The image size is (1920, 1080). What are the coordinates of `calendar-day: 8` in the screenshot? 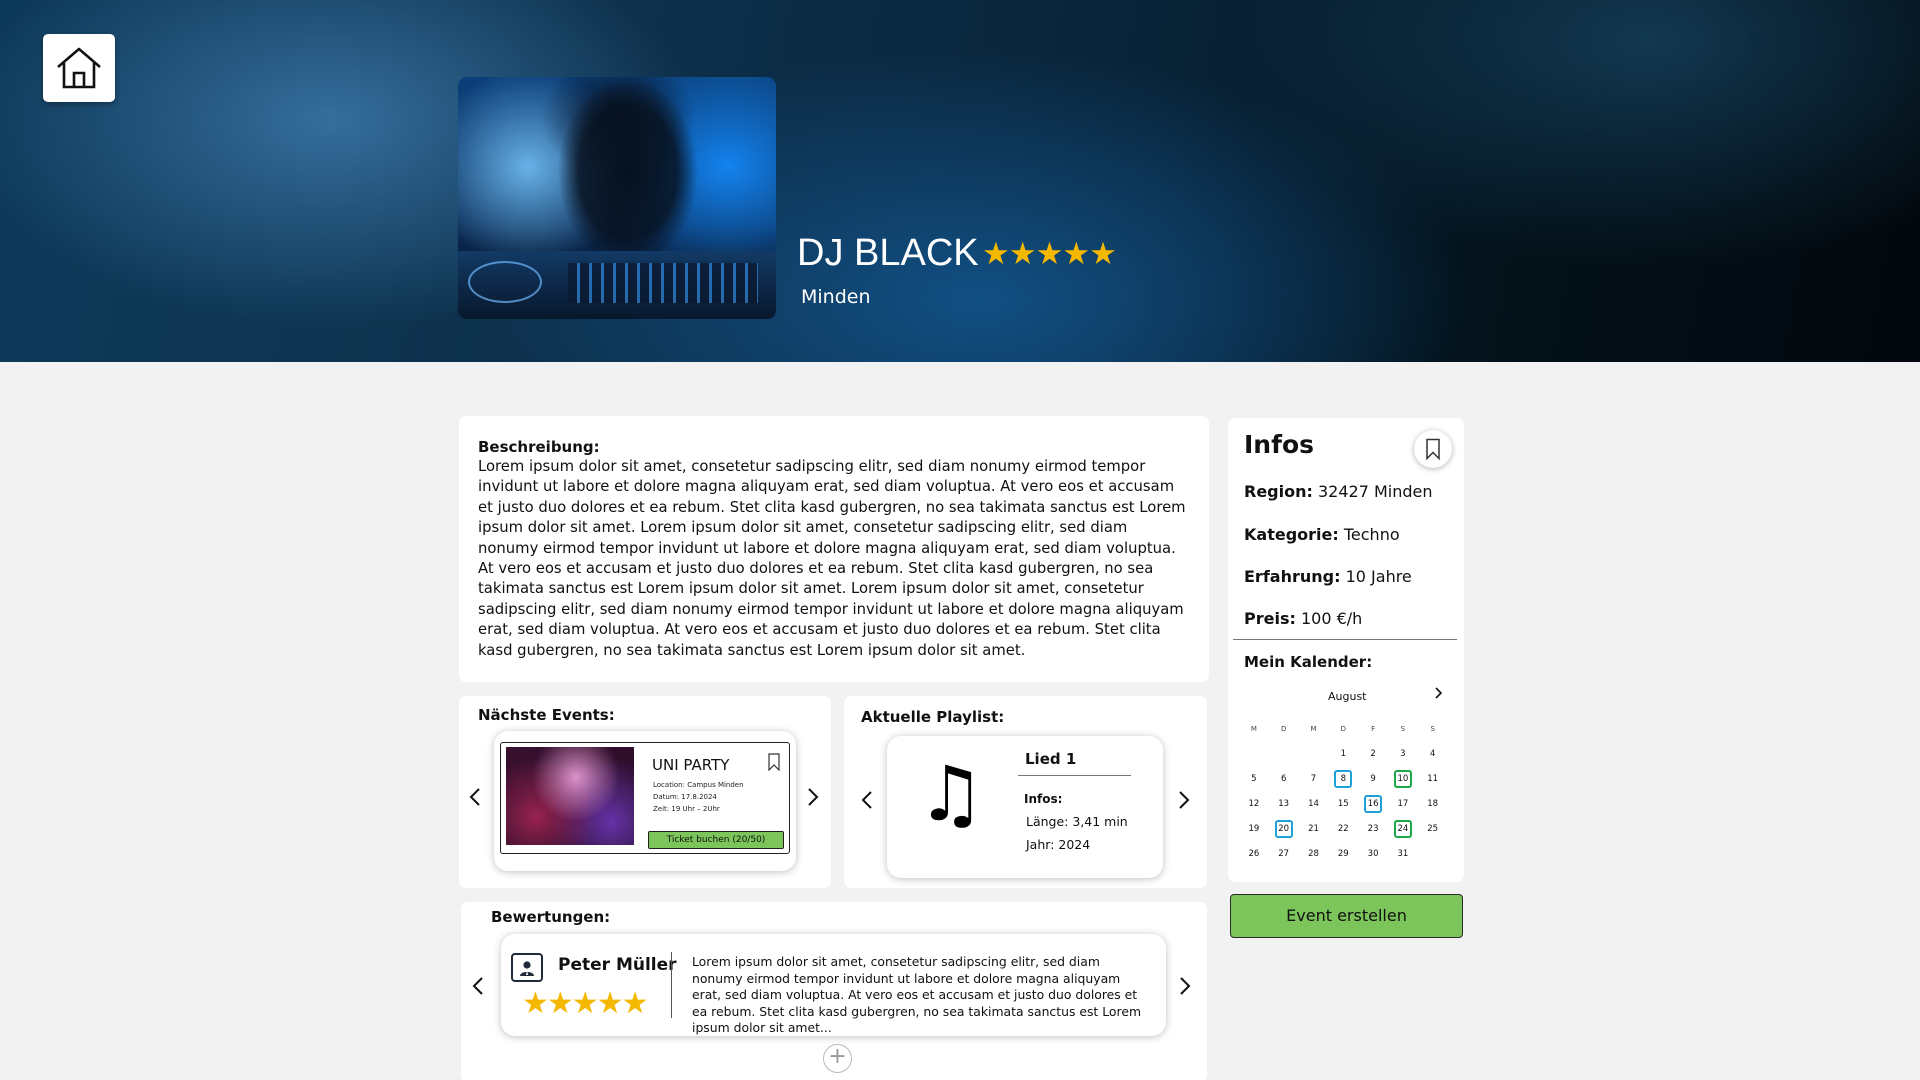 It's located at (1343, 778).